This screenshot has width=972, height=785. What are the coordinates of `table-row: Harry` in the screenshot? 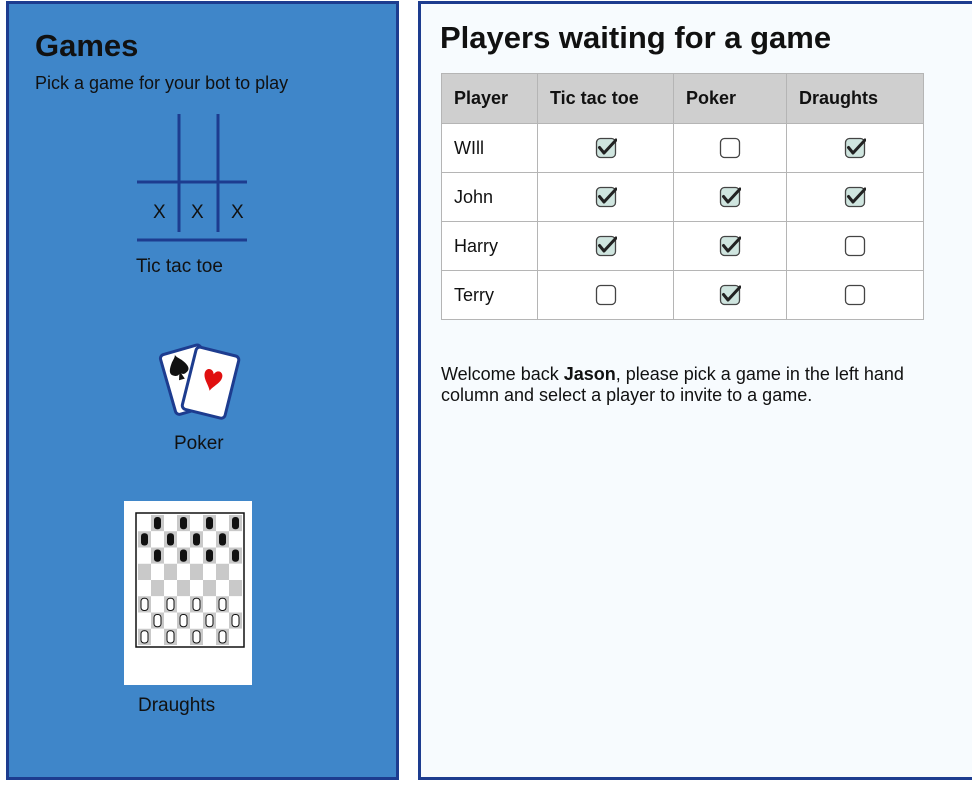 It's located at (682, 246).